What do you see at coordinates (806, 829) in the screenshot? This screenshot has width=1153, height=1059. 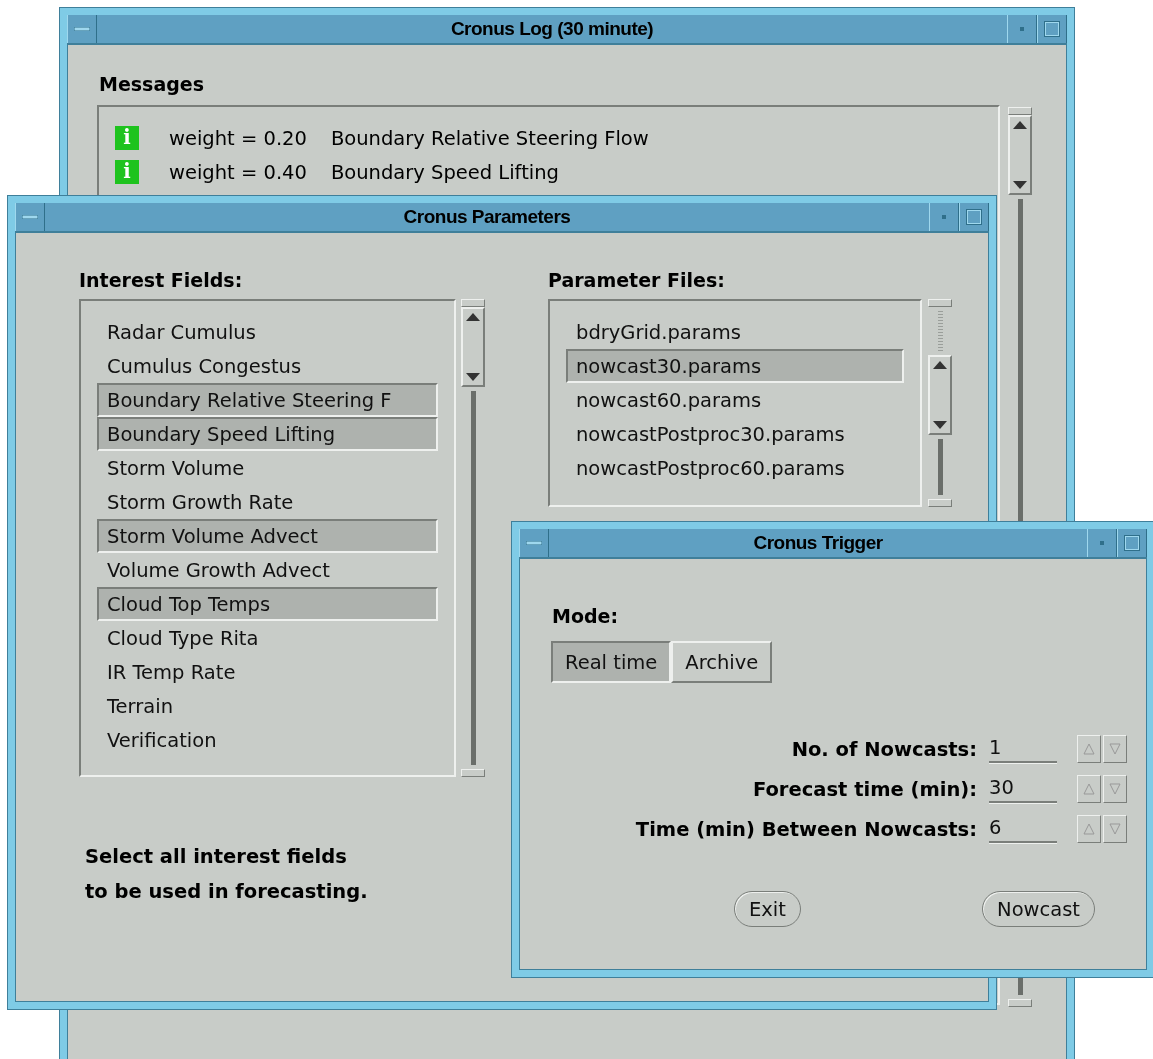 I see `field-label: Time (min) Between Nowcasts:` at bounding box center [806, 829].